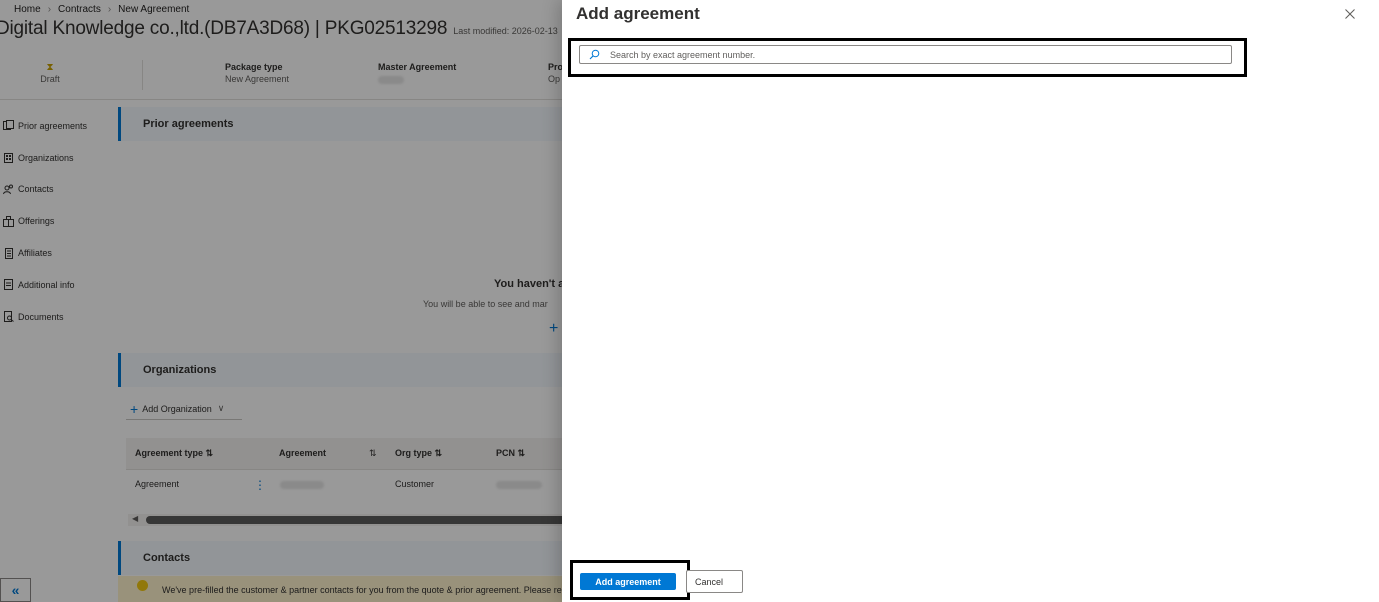 The image size is (1379, 602). What do you see at coordinates (628, 581) in the screenshot?
I see `add-agreement-button: Add agreement` at bounding box center [628, 581].